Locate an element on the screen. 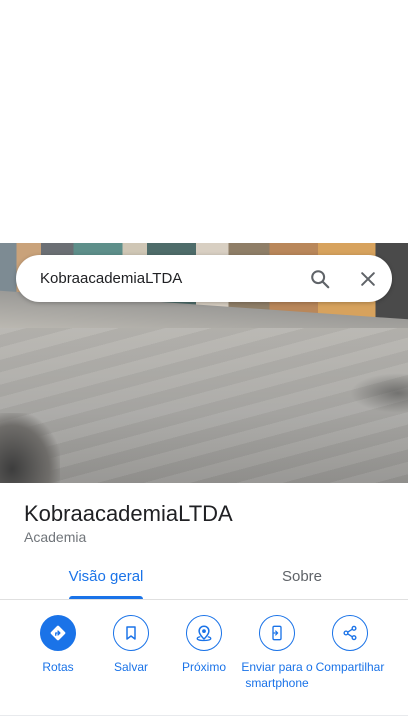 This screenshot has height=726, width=408. active-tab-indicator is located at coordinates (106, 597).